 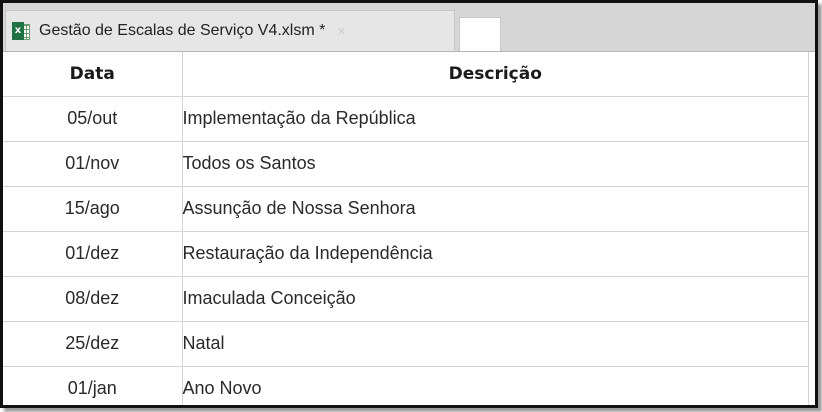 What do you see at coordinates (495, 119) in the screenshot?
I see `description-cell: Implementação da República` at bounding box center [495, 119].